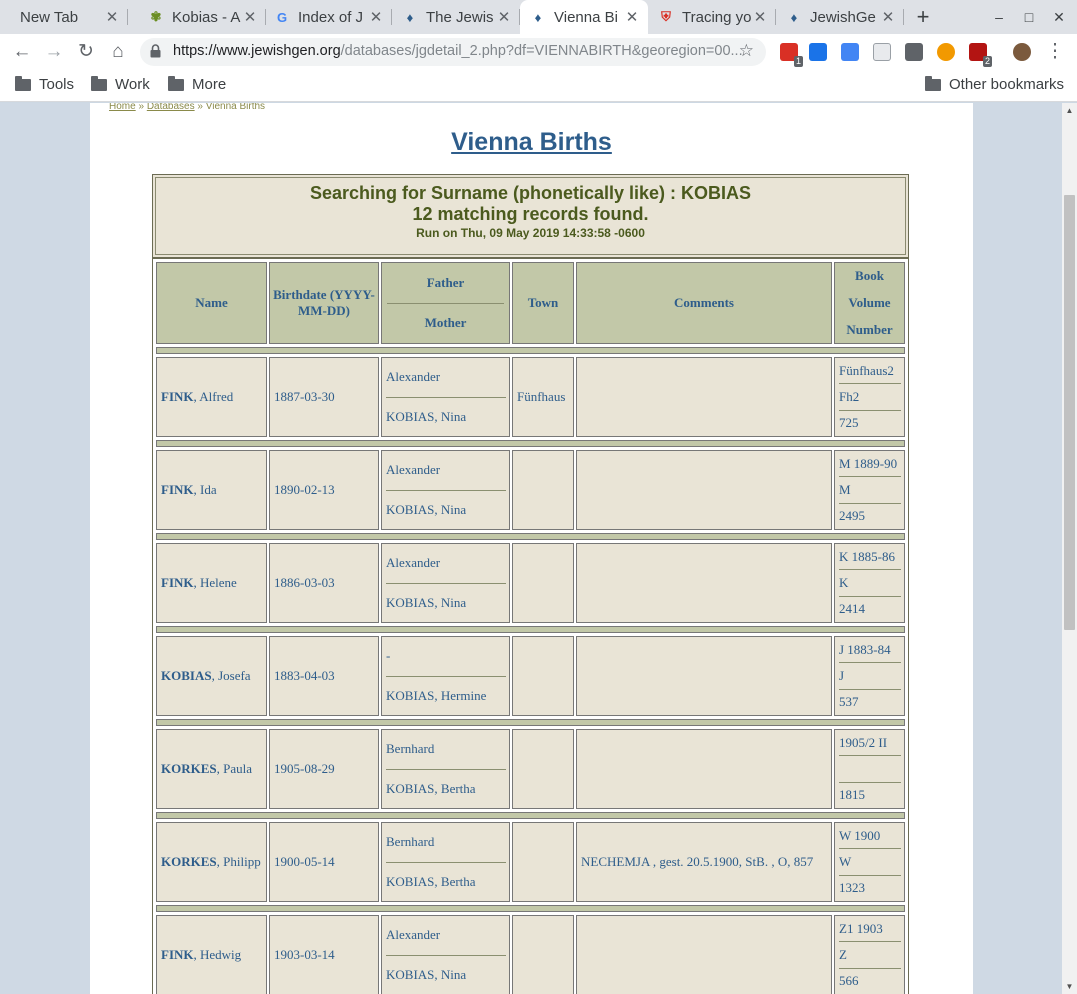 Image resolution: width=1077 pixels, height=994 pixels. I want to click on volume-value: W, so click(870, 862).